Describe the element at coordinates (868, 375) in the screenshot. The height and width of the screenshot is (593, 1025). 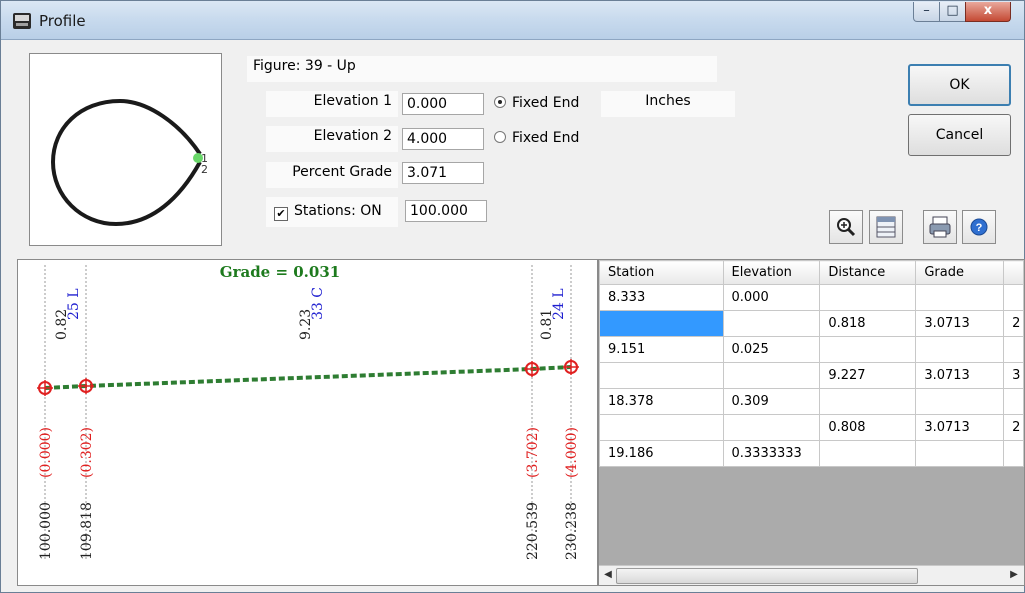
I see `table-cell: 9.227` at that location.